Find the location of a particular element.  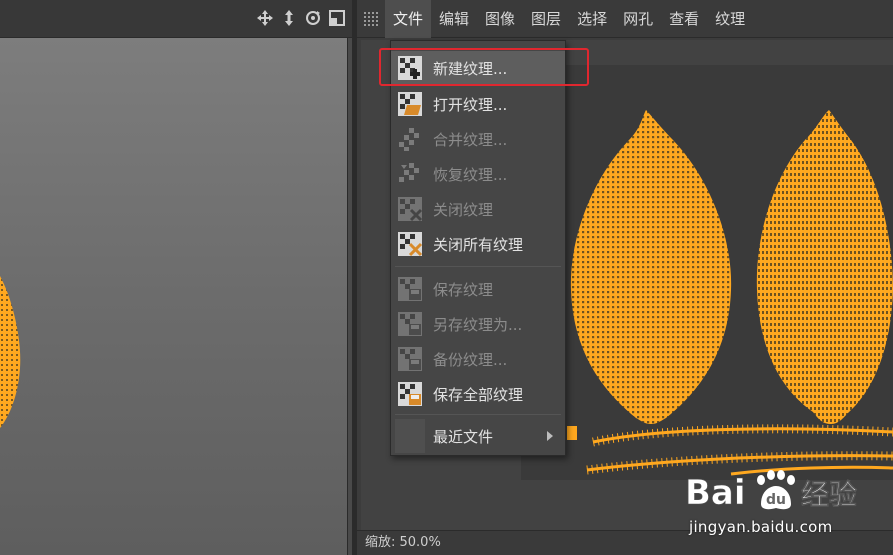

menu-image: 图像 is located at coordinates (500, 19).